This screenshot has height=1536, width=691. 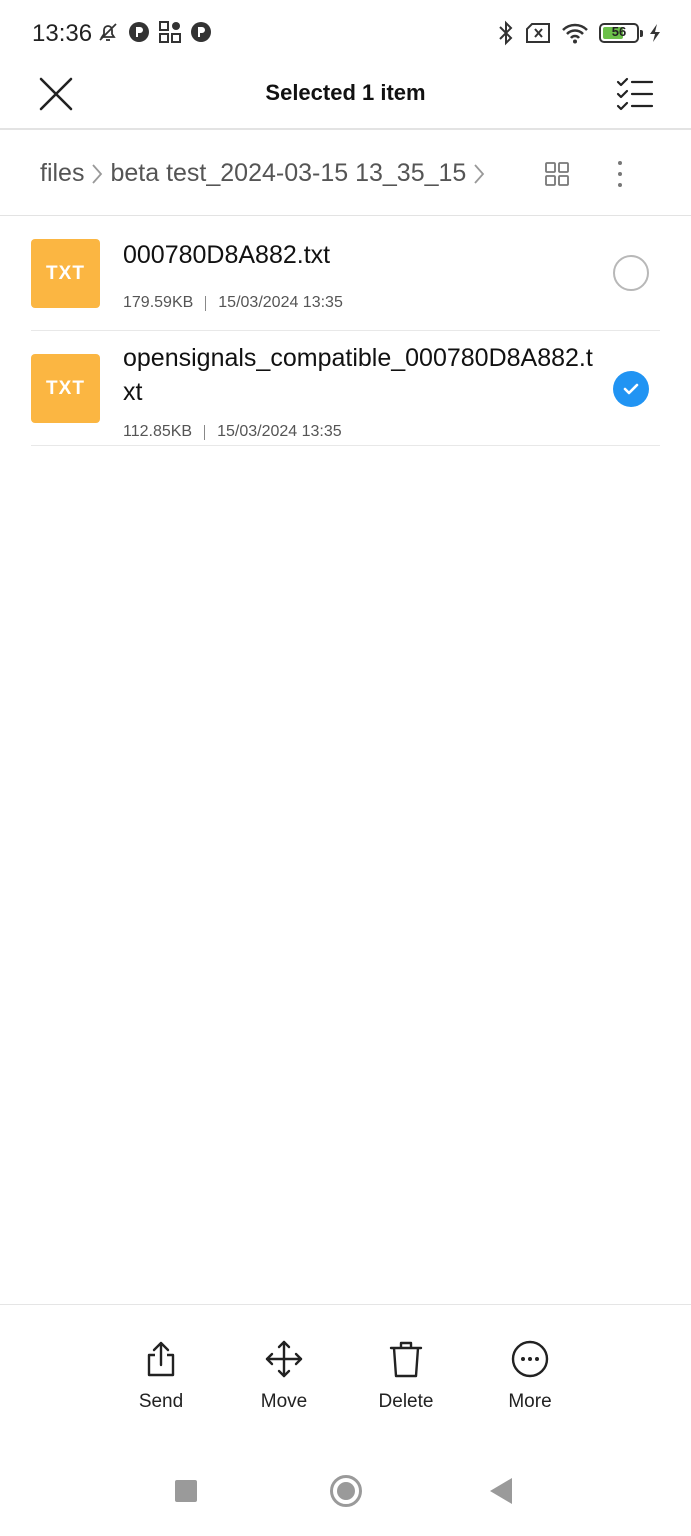 I want to click on qr-scan-icon, so click(x=170, y=32).